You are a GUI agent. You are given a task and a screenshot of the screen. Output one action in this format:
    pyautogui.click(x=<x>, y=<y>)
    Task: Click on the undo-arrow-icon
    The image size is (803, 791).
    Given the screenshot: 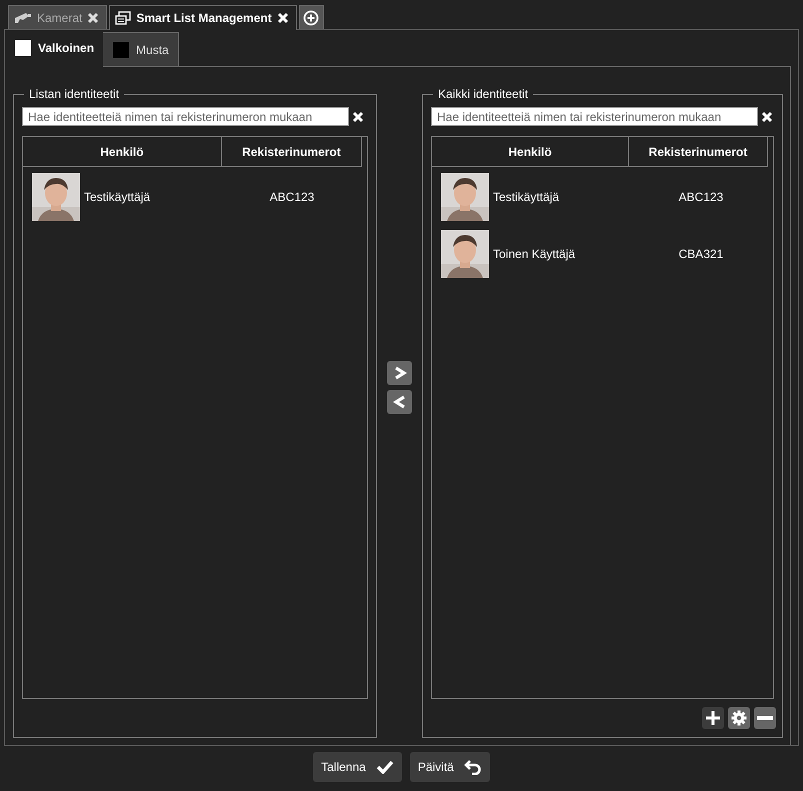 What is the action you would take?
    pyautogui.click(x=473, y=767)
    